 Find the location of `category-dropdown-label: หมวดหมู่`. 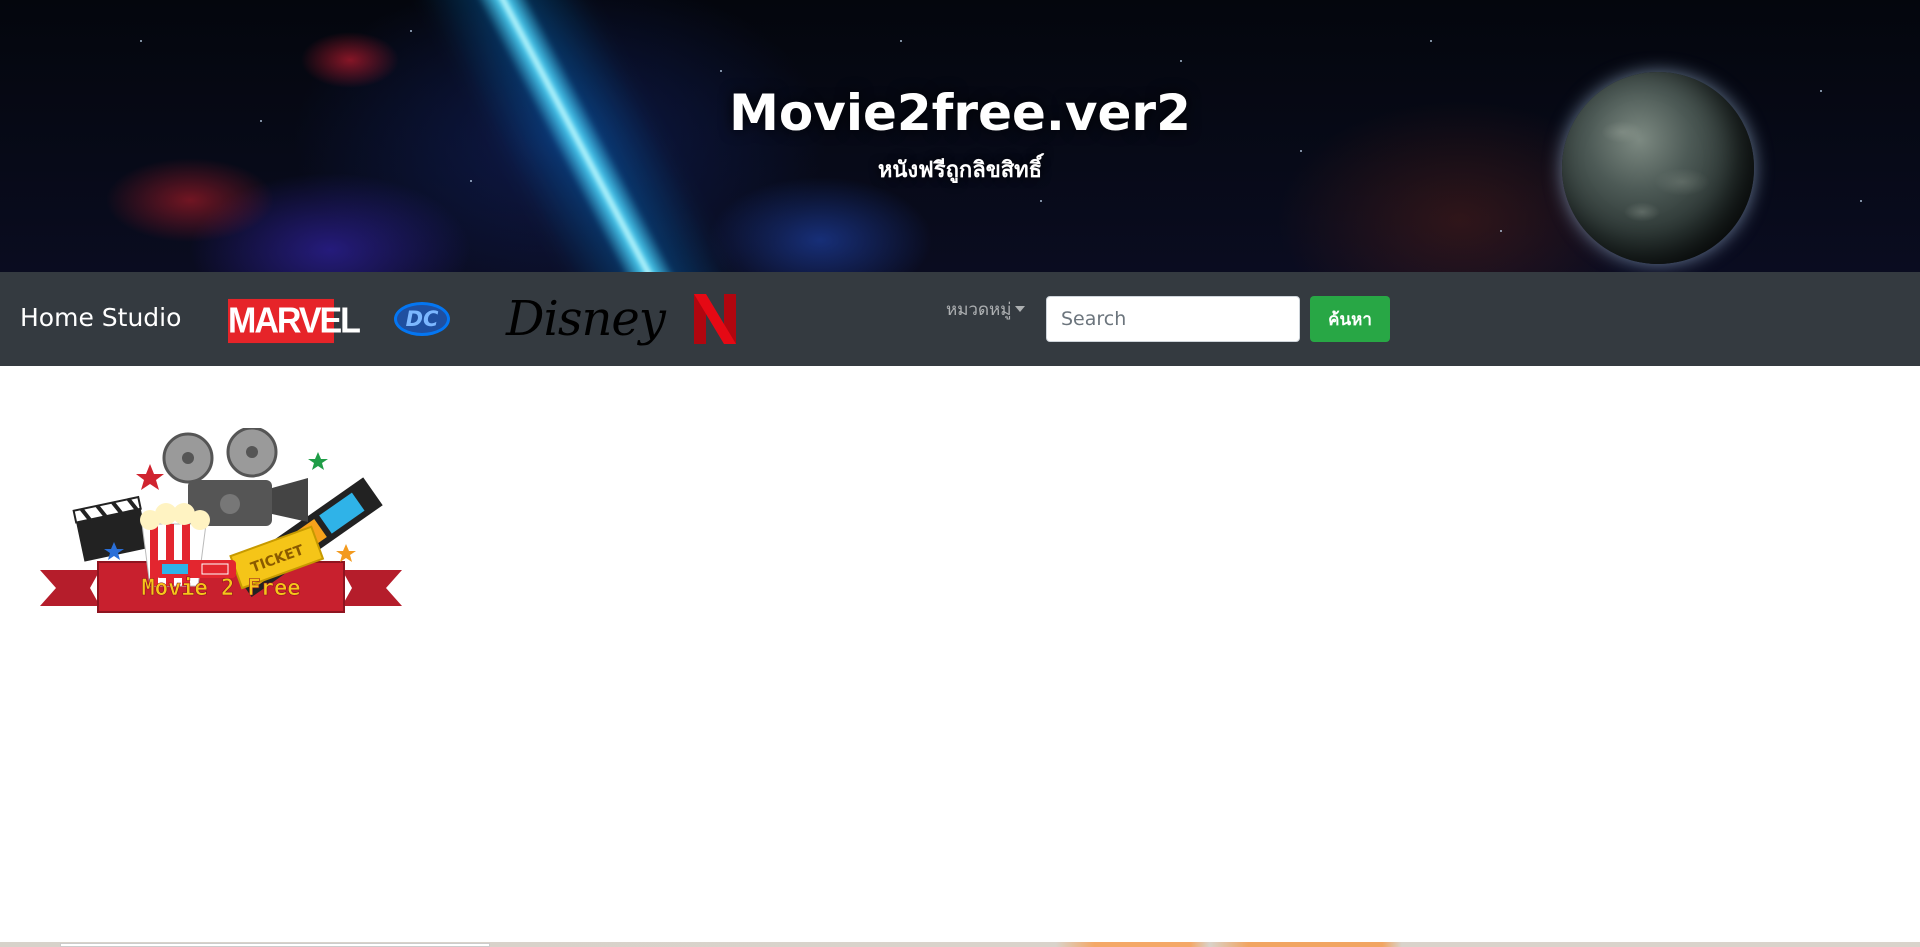

category-dropdown-label: หมวดหมู่ is located at coordinates (979, 310).